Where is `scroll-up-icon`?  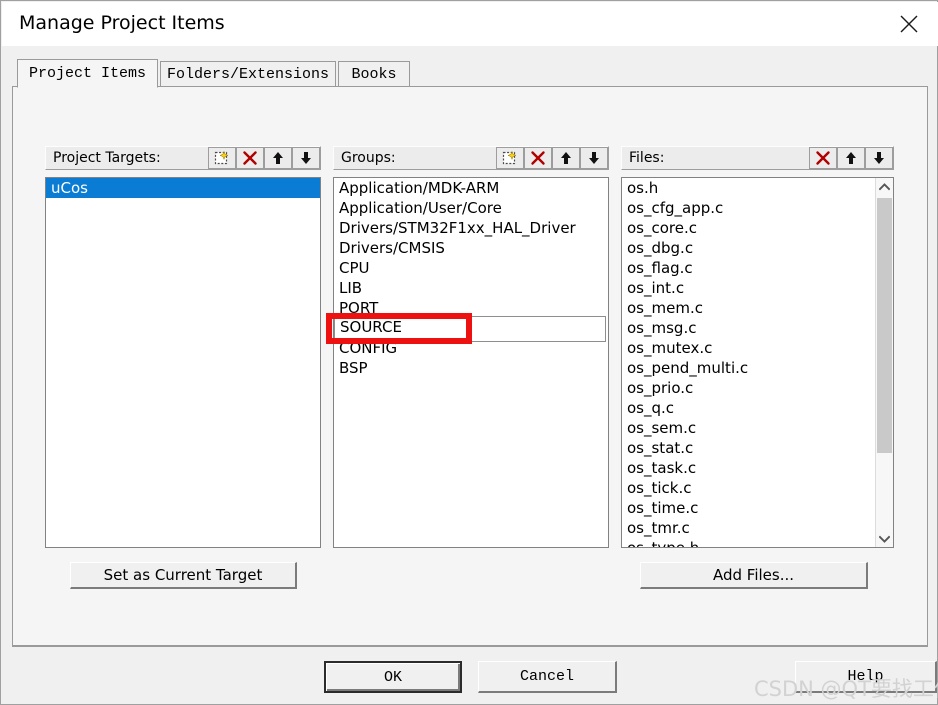
scroll-up-icon is located at coordinates (884, 186).